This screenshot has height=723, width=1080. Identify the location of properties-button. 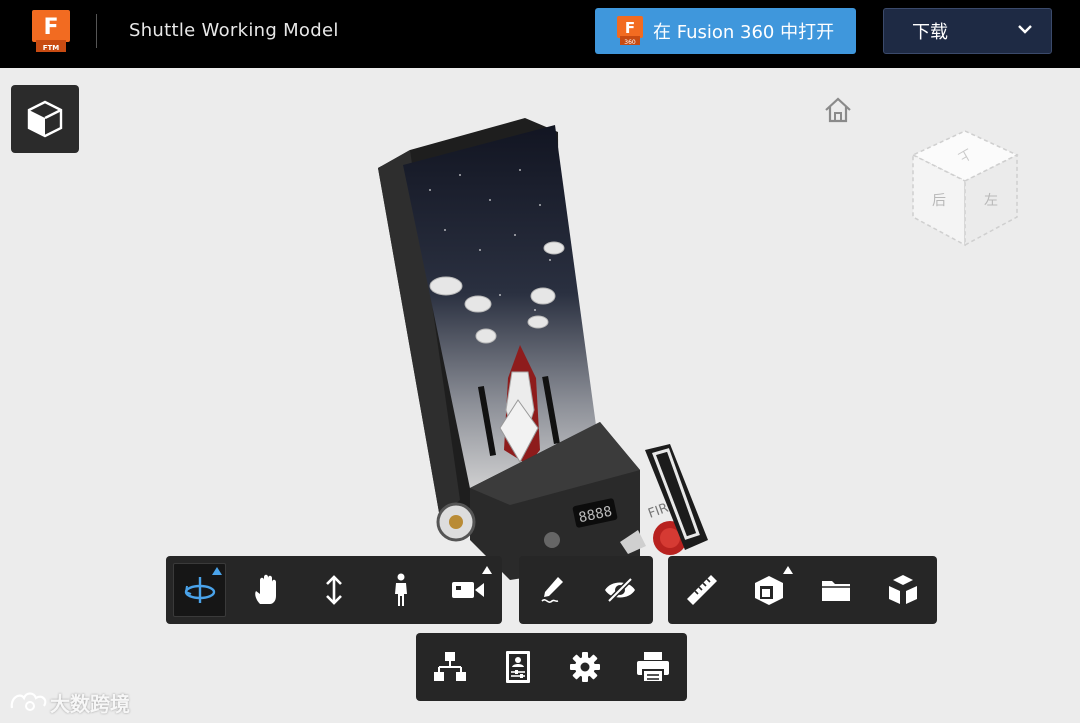
(518, 667).